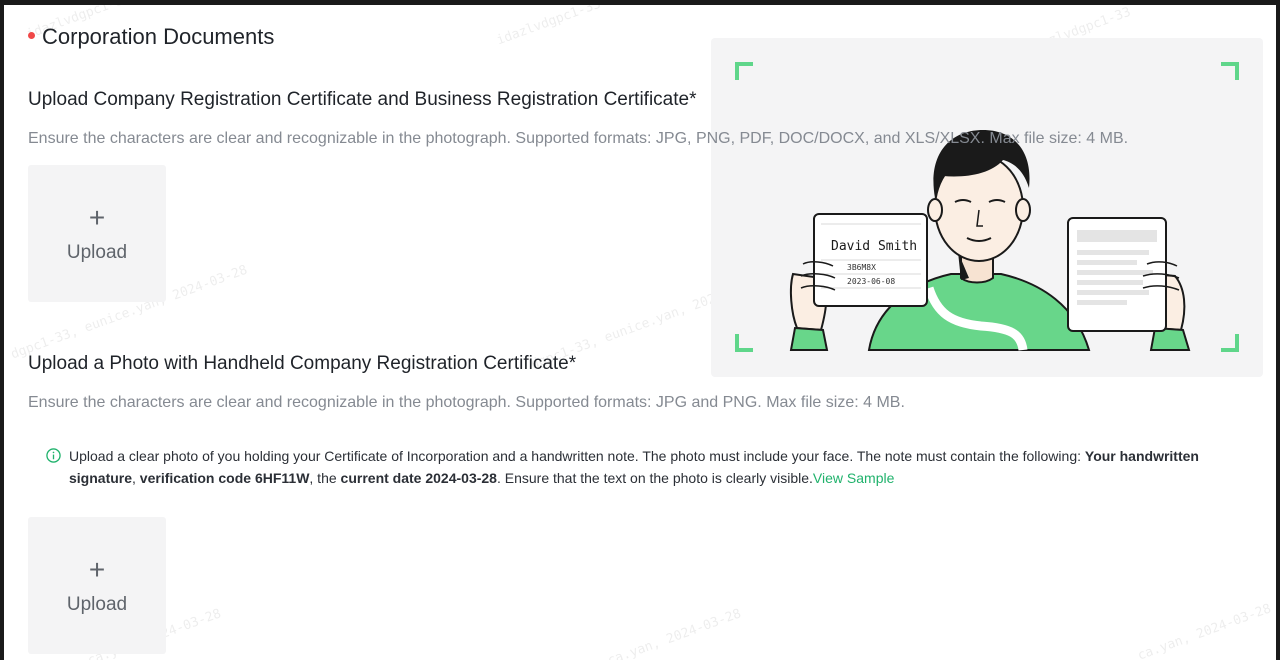 The width and height of the screenshot is (1280, 660). Describe the element at coordinates (97, 233) in the screenshot. I see `upload-registration-button: + Upload` at that location.